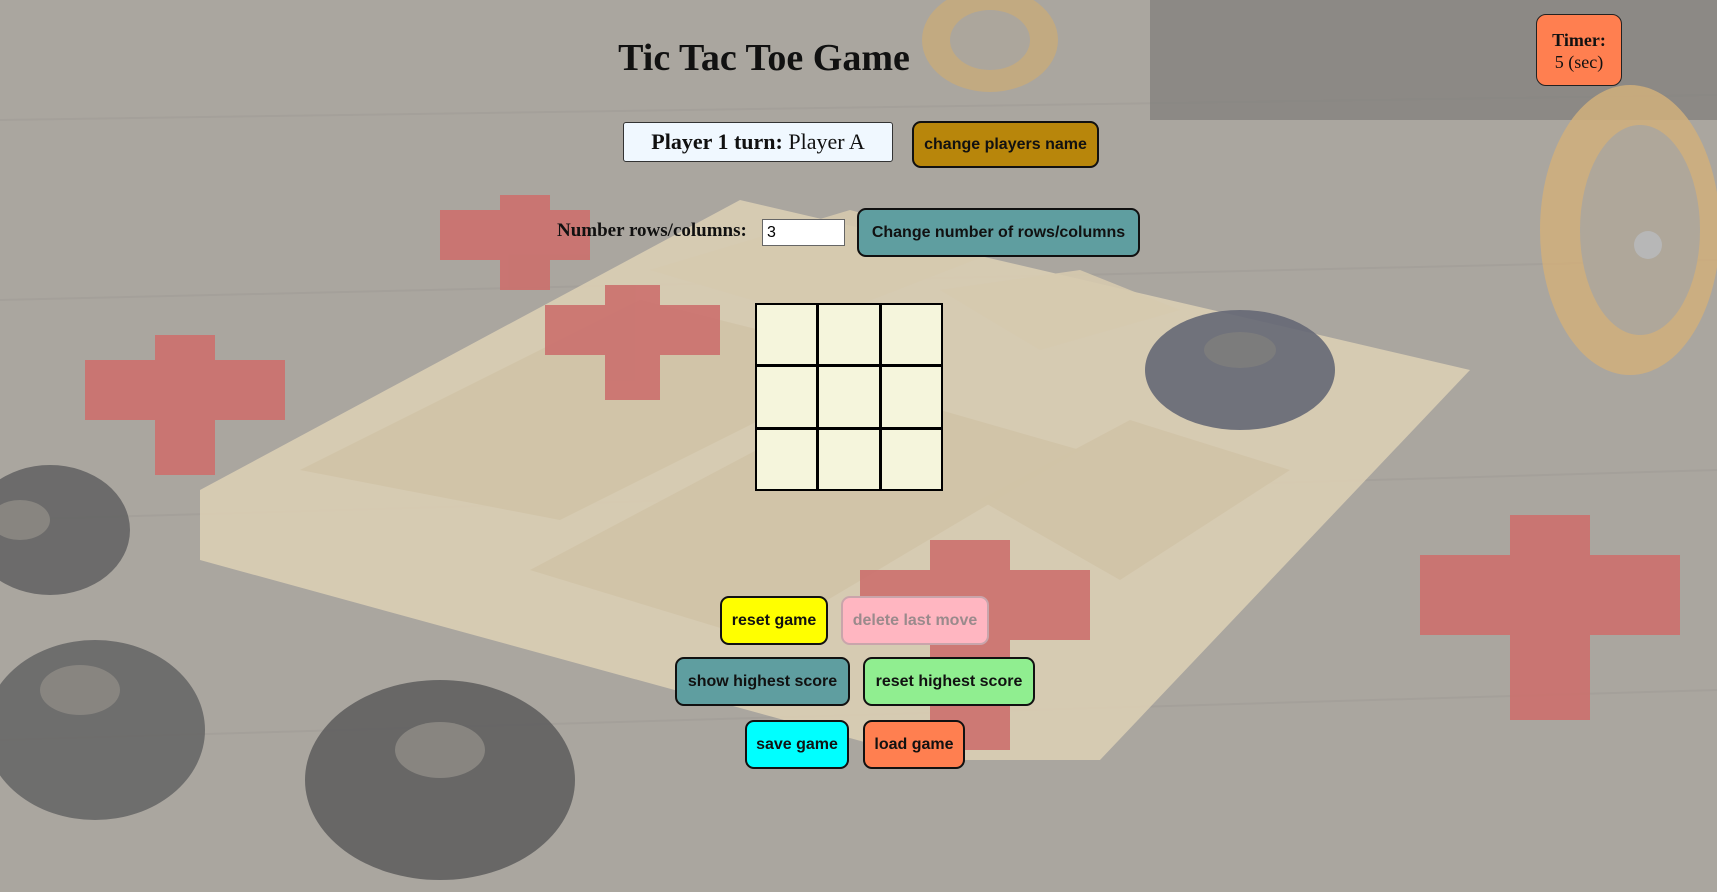 The width and height of the screenshot is (1717, 892). I want to click on reset-game-button: reset game, so click(774, 620).